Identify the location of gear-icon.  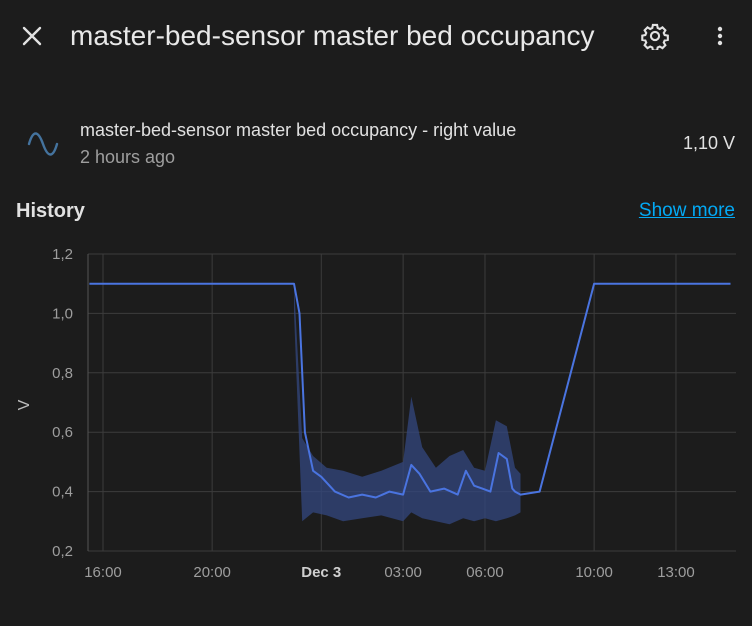
(655, 36).